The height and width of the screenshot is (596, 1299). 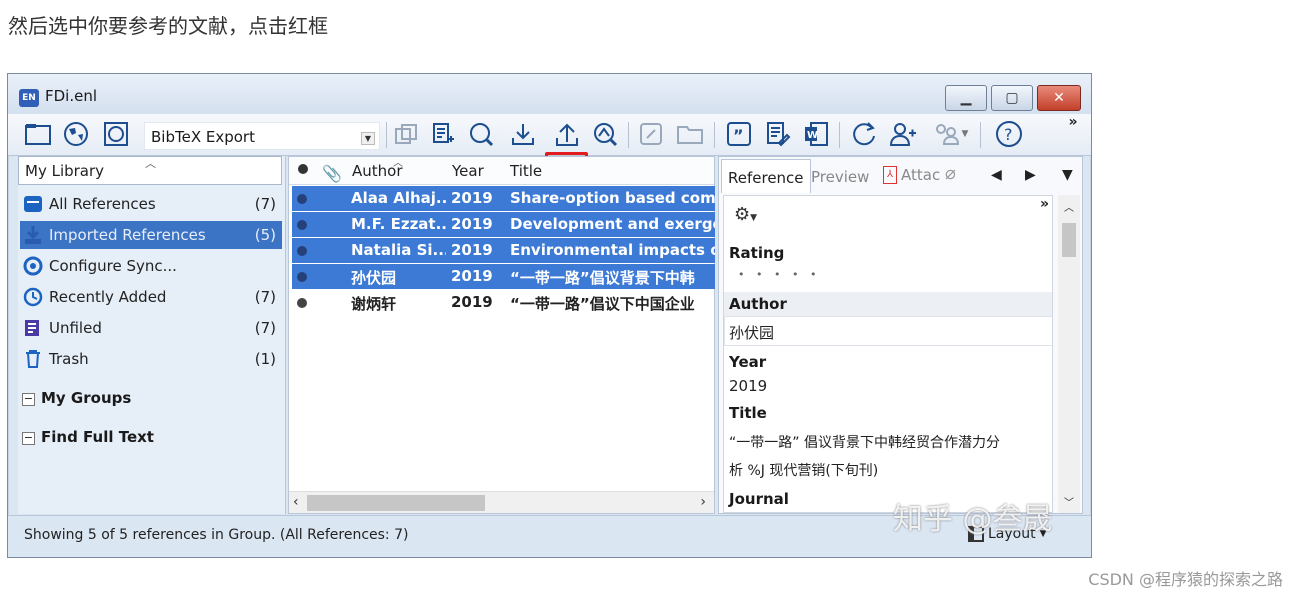 What do you see at coordinates (779, 274) in the screenshot?
I see `rating-stars: • • • • •` at bounding box center [779, 274].